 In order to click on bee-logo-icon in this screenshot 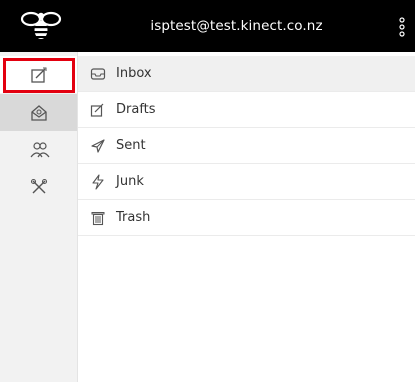, I will do `click(41, 26)`.